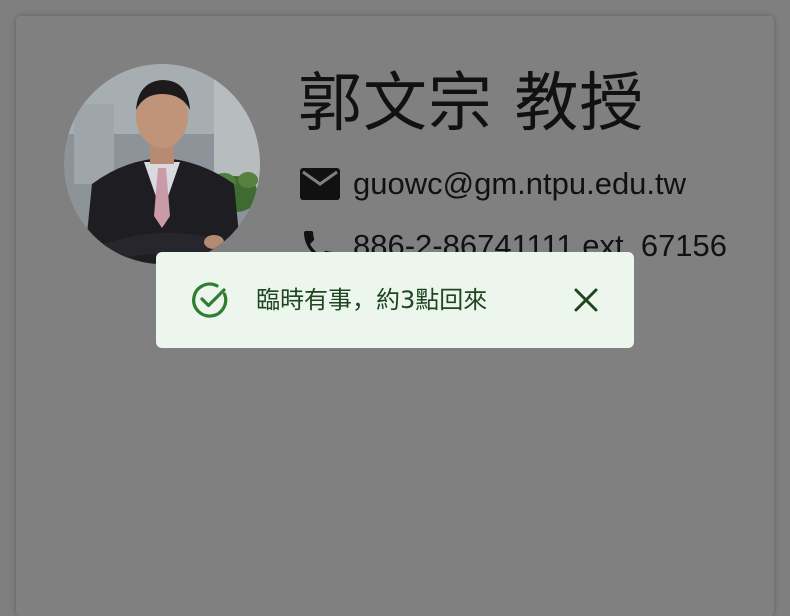 This screenshot has width=790, height=616. Describe the element at coordinates (519, 184) in the screenshot. I see `email-link: guowc@gm.ntpu.edu.tw` at that location.